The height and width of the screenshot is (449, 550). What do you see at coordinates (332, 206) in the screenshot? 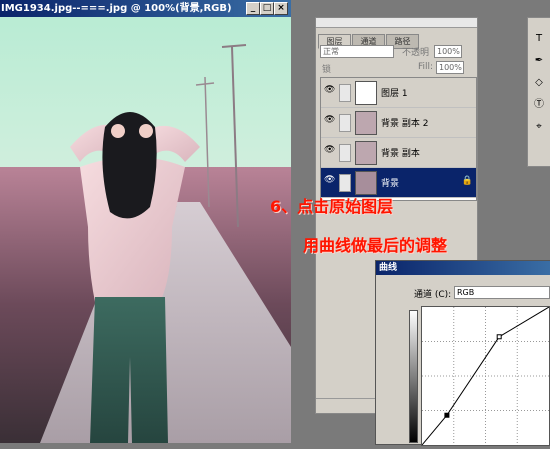
I see `step-annotation: 6、点击原始图层` at bounding box center [332, 206].